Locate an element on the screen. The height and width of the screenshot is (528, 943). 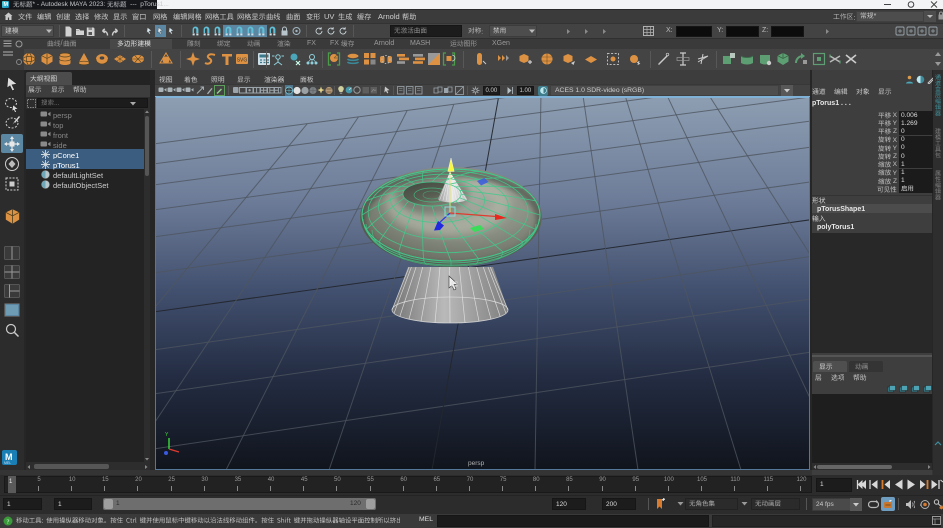
svg-text: persp is located at coordinates (476, 463).